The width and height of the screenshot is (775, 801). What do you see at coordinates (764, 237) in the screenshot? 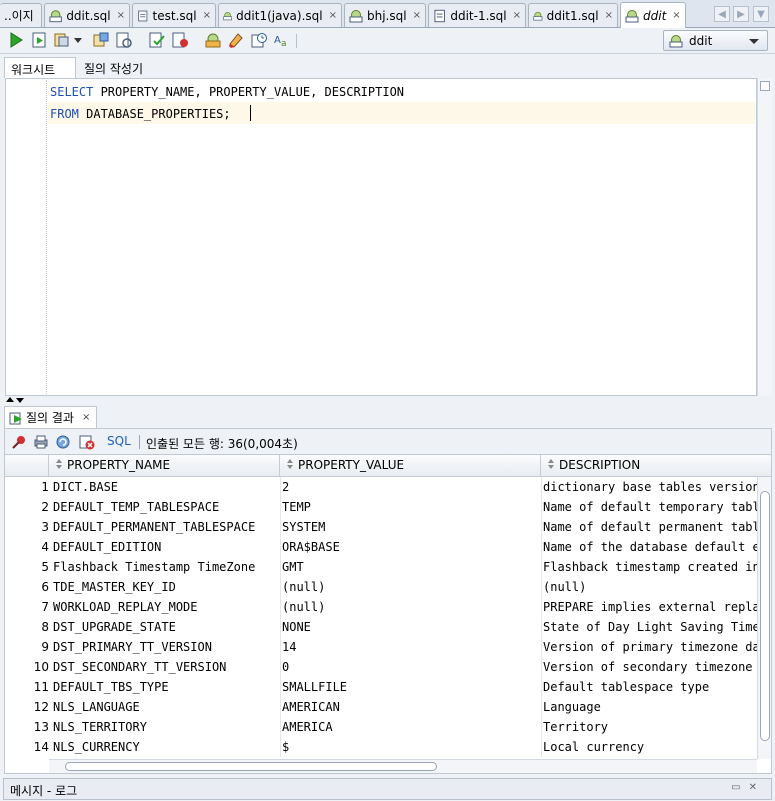
I see `editor-scrollbar` at bounding box center [764, 237].